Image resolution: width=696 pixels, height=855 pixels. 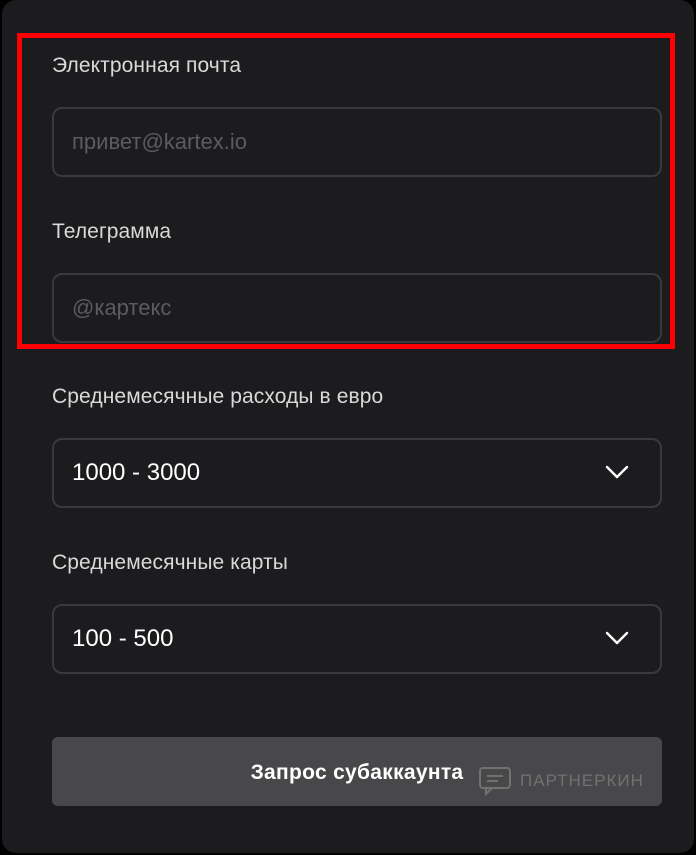 What do you see at coordinates (495, 781) in the screenshot?
I see `partnerkin-logo-icon` at bounding box center [495, 781].